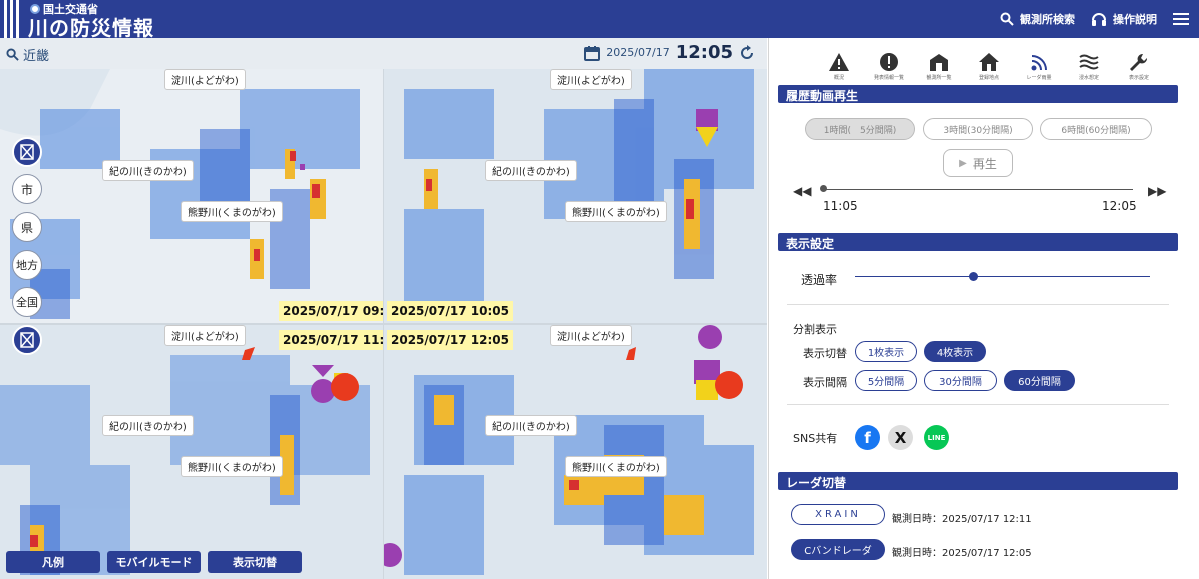 The width and height of the screenshot is (1199, 579). What do you see at coordinates (1096, 129) in the screenshot?
I see `range-6h-button: 6時間(60分間隔)` at bounding box center [1096, 129].